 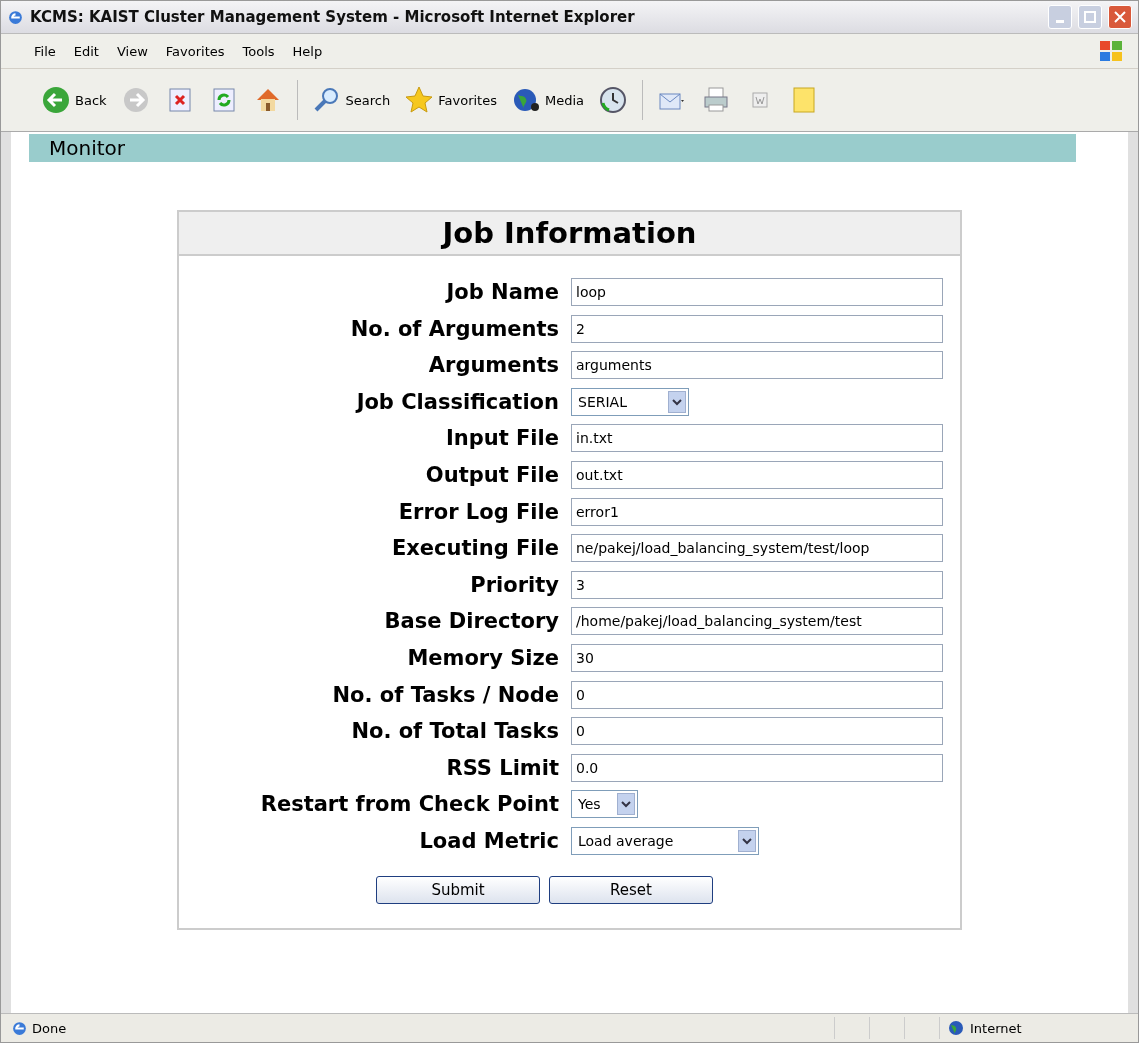 I want to click on form-title: Job Information, so click(x=569, y=234).